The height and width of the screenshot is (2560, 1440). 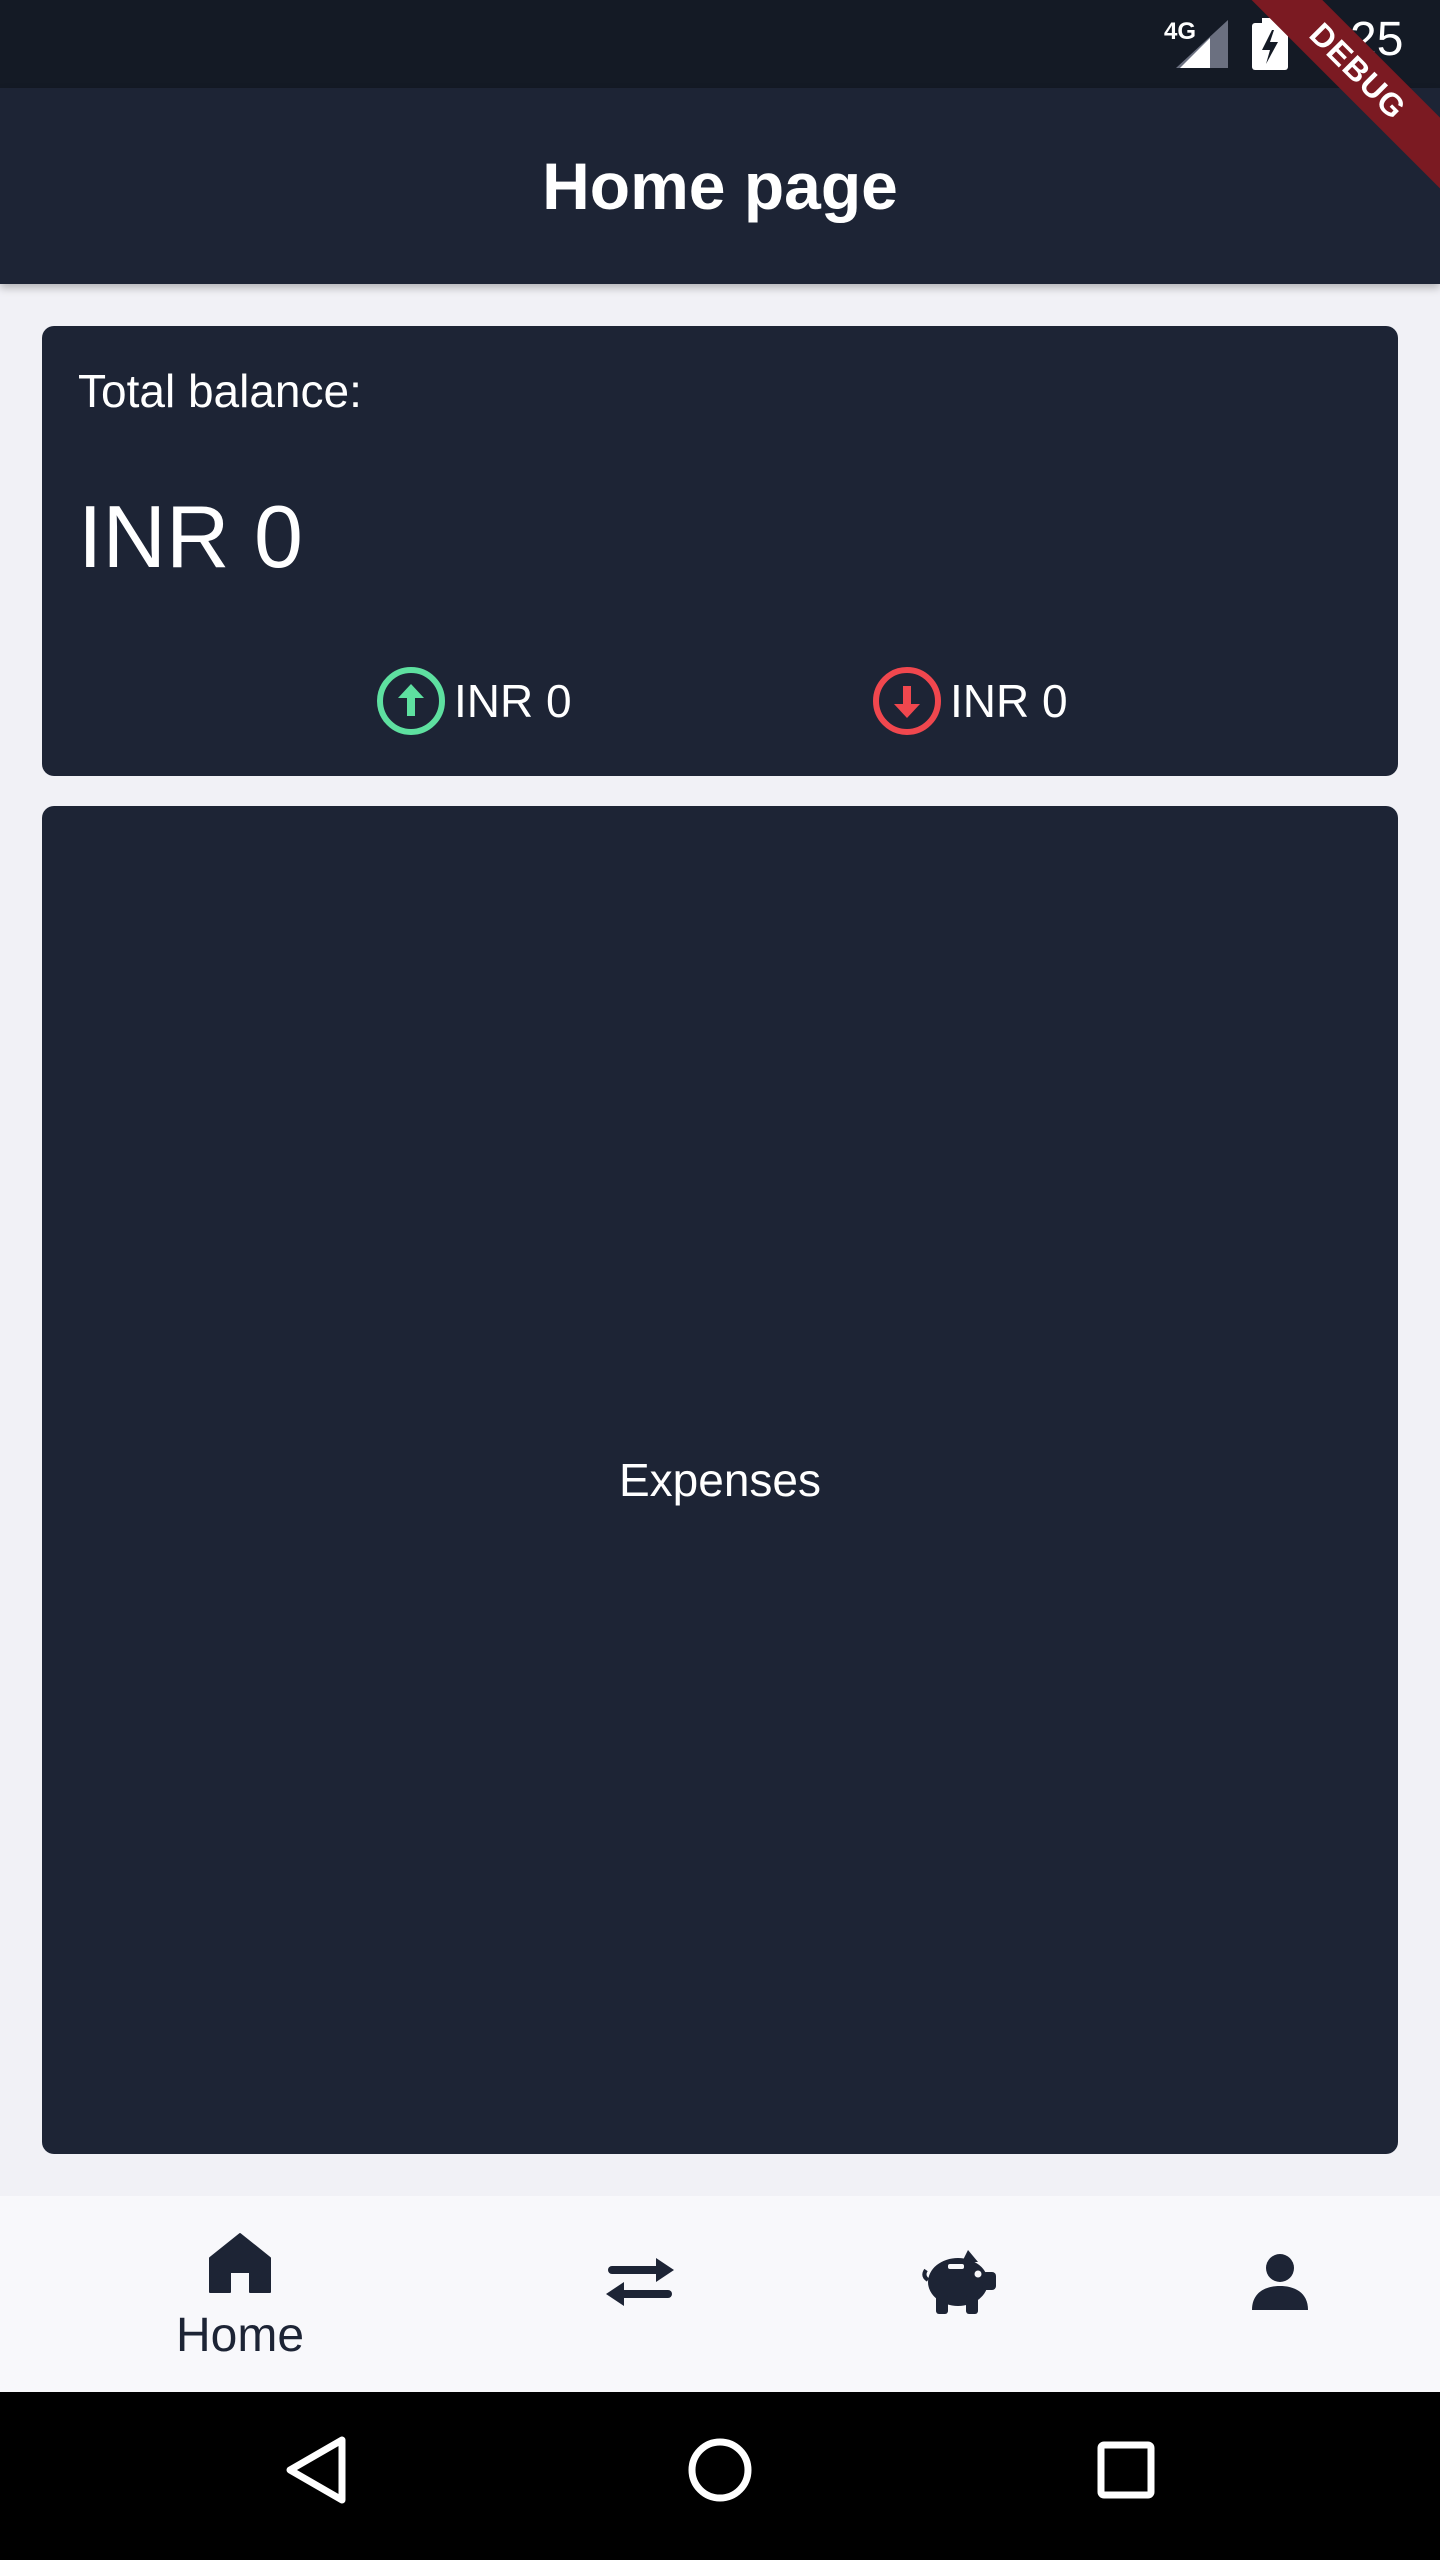 What do you see at coordinates (240, 2294) in the screenshot?
I see `nav-item-home: Home` at bounding box center [240, 2294].